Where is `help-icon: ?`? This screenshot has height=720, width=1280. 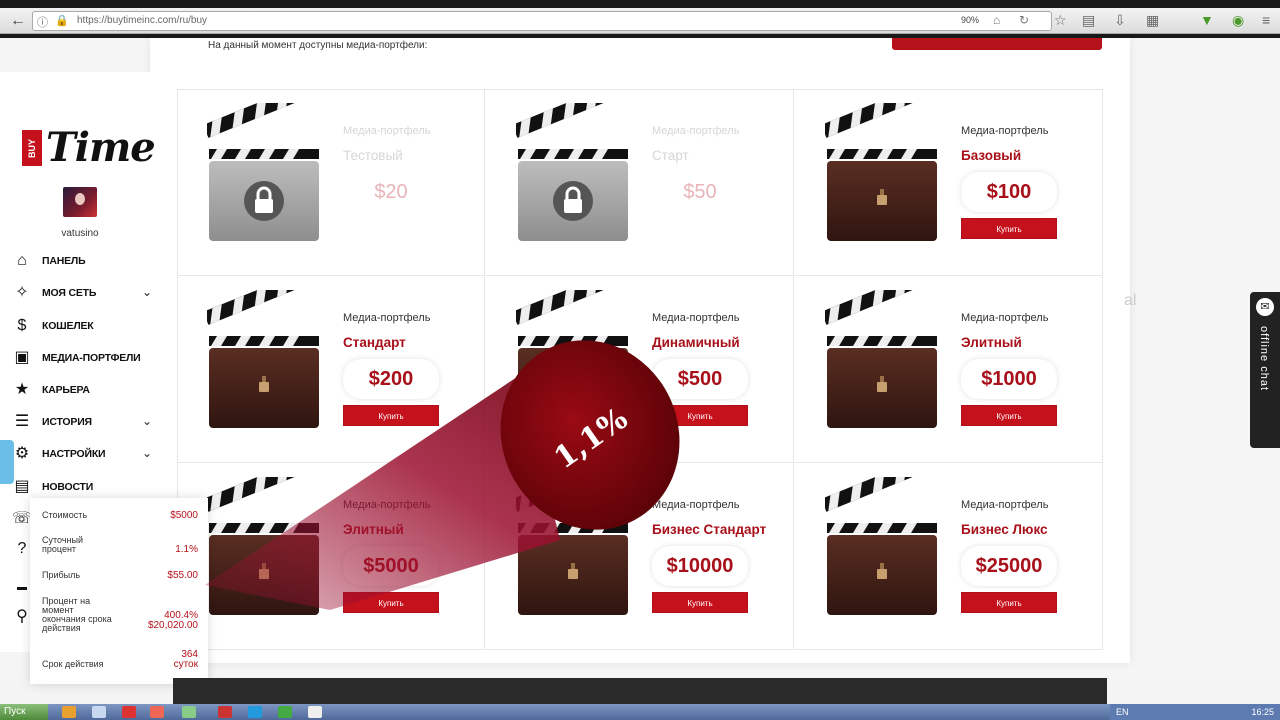
help-icon: ? is located at coordinates (22, 550).